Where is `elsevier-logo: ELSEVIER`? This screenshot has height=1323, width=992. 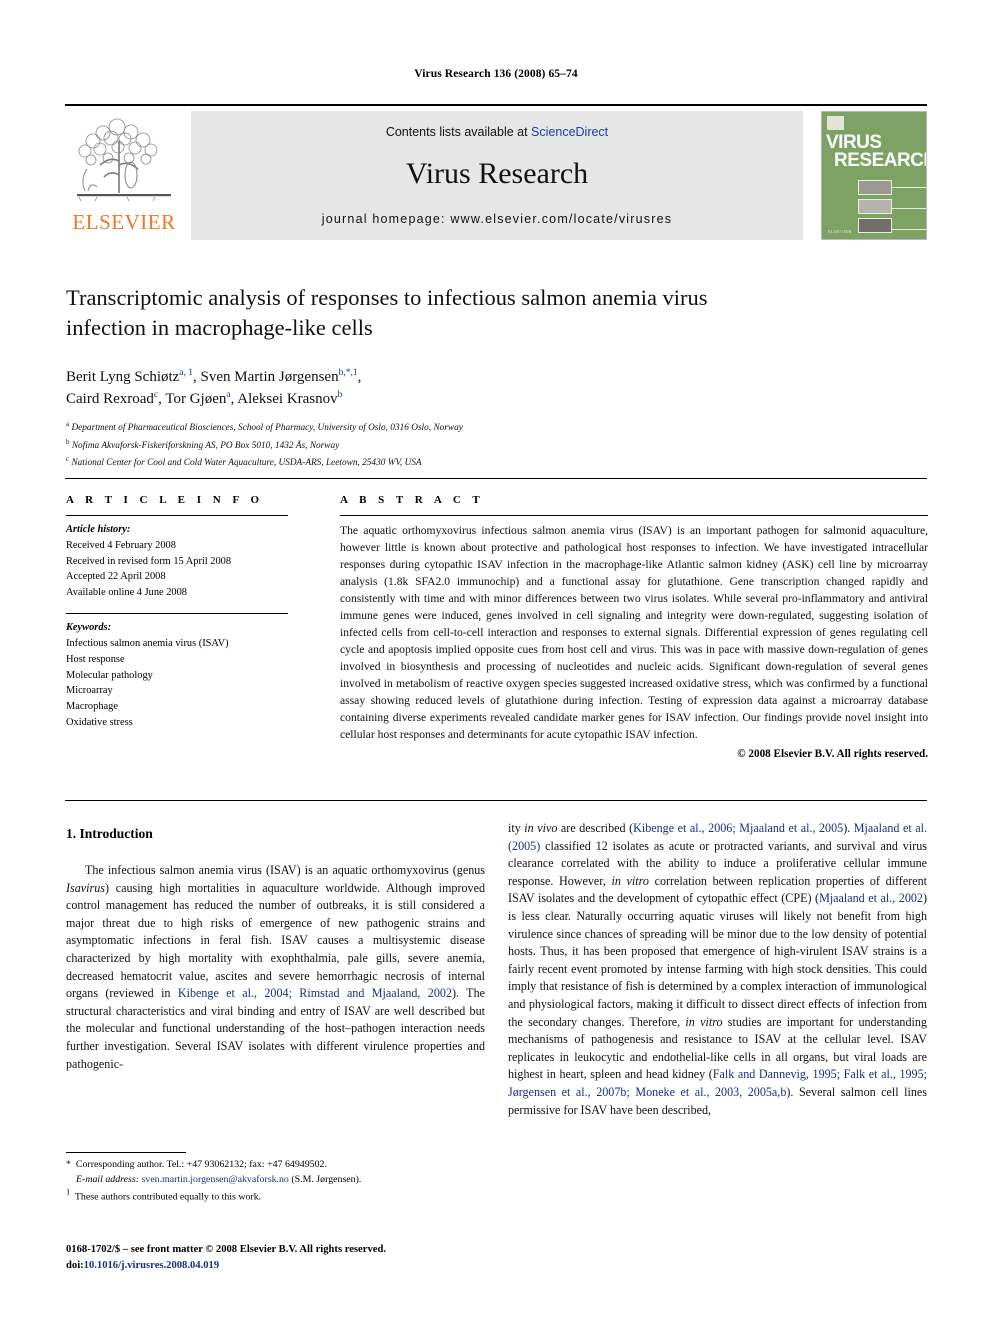
elsevier-logo: ELSEVIER is located at coordinates (124, 175).